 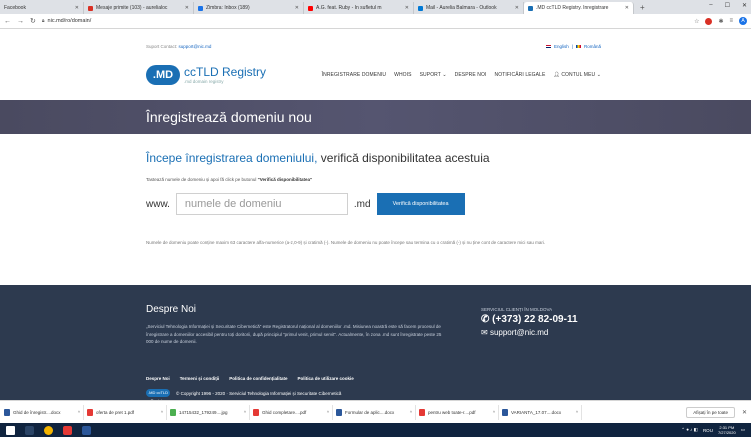 I want to click on domain-search-form: www. .md Verifică disponibilitatea, so click(x=305, y=204).